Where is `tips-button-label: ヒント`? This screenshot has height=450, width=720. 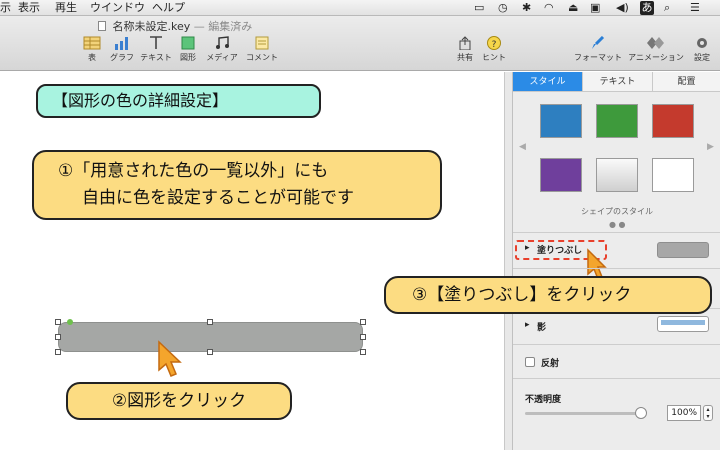
tips-button-label: ヒント is located at coordinates (494, 57).